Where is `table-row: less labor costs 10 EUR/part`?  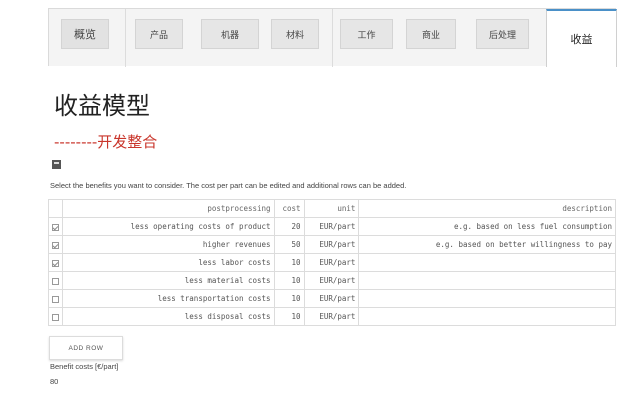 table-row: less labor costs 10 EUR/part is located at coordinates (332, 262).